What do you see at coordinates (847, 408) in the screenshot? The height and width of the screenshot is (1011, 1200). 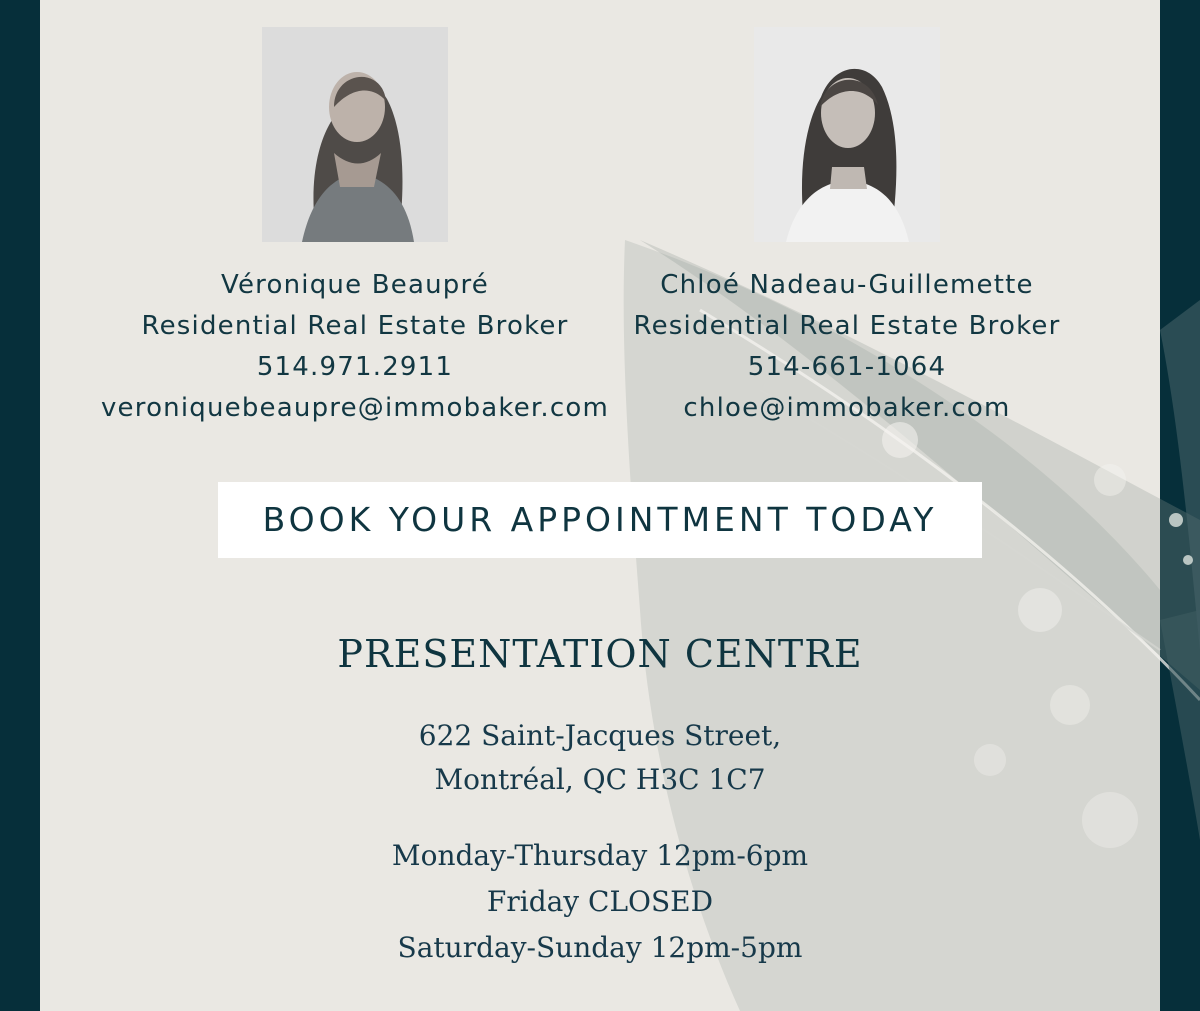 I see `agent-email: chloe@immobaker.com` at bounding box center [847, 408].